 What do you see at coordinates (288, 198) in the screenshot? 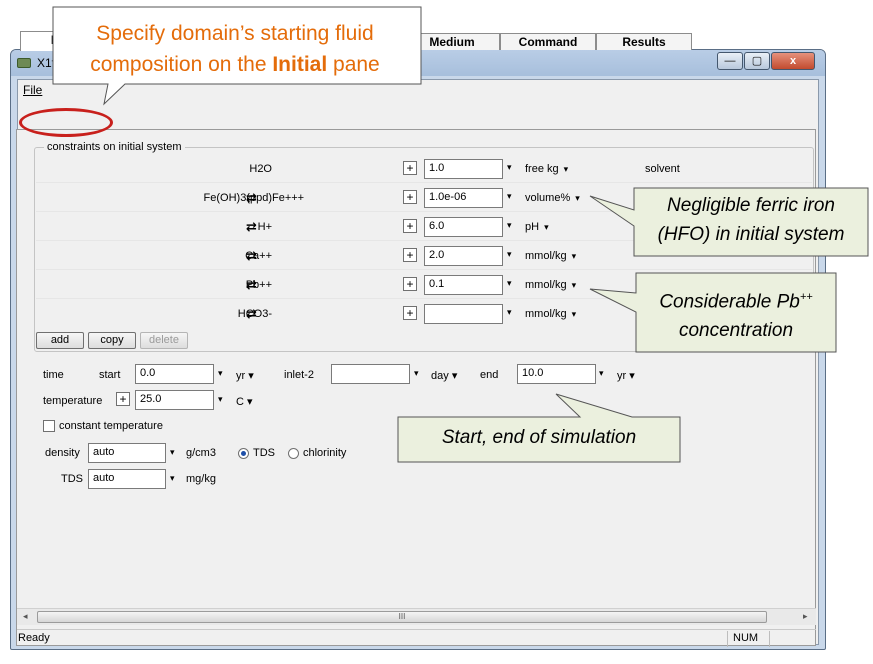
I see `swap-species-label: Fe+++` at bounding box center [288, 198].